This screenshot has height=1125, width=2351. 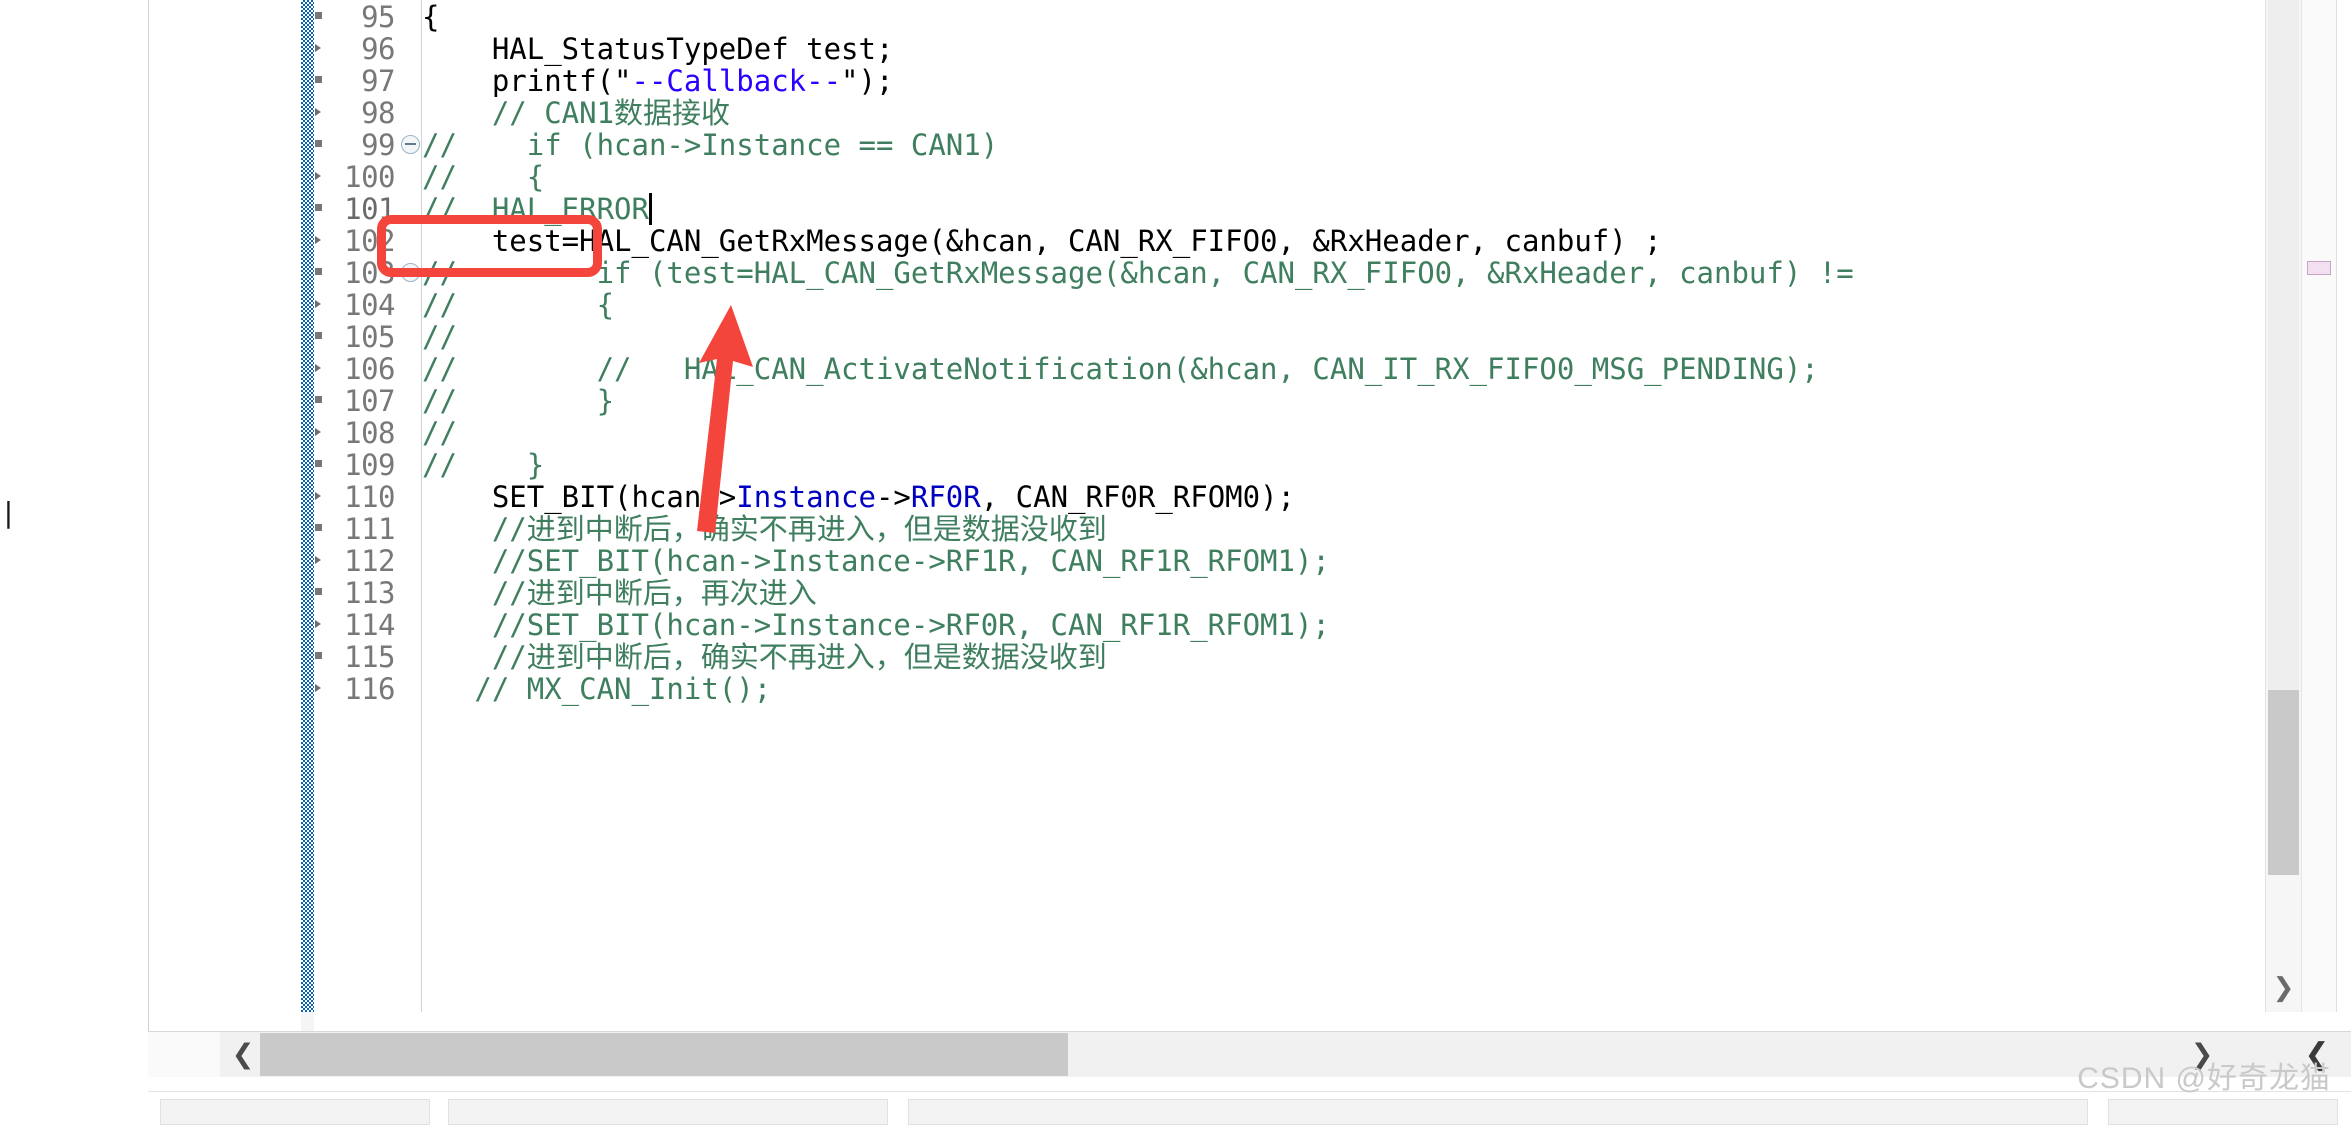 I want to click on line-number: 110, so click(x=369, y=497).